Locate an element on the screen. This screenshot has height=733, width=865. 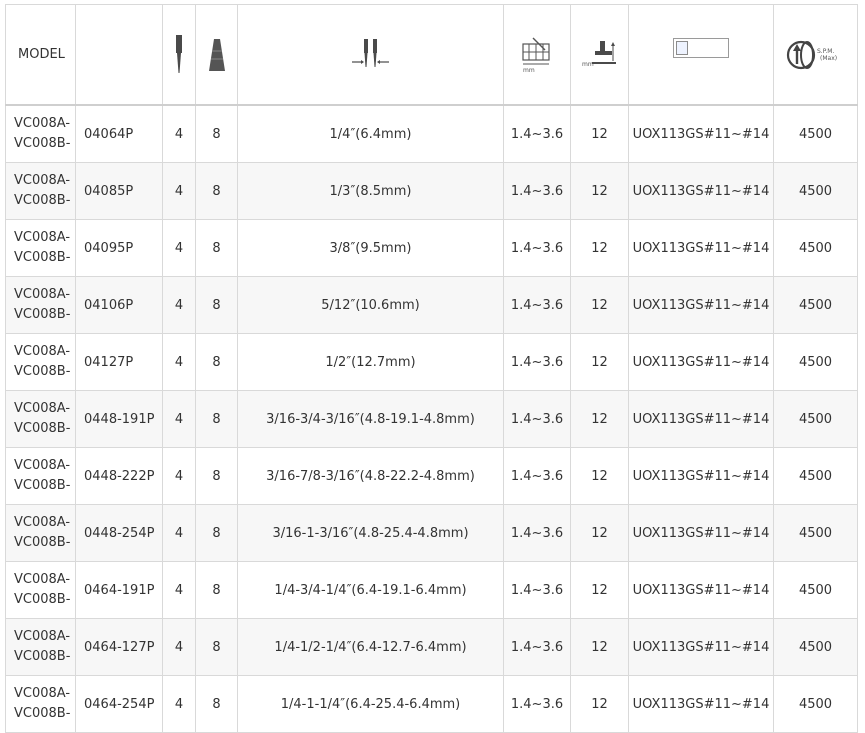
gauge-cell: 1/4-1-1/4″(6.4-25.4-6.4mm) is located at coordinates (370, 704).